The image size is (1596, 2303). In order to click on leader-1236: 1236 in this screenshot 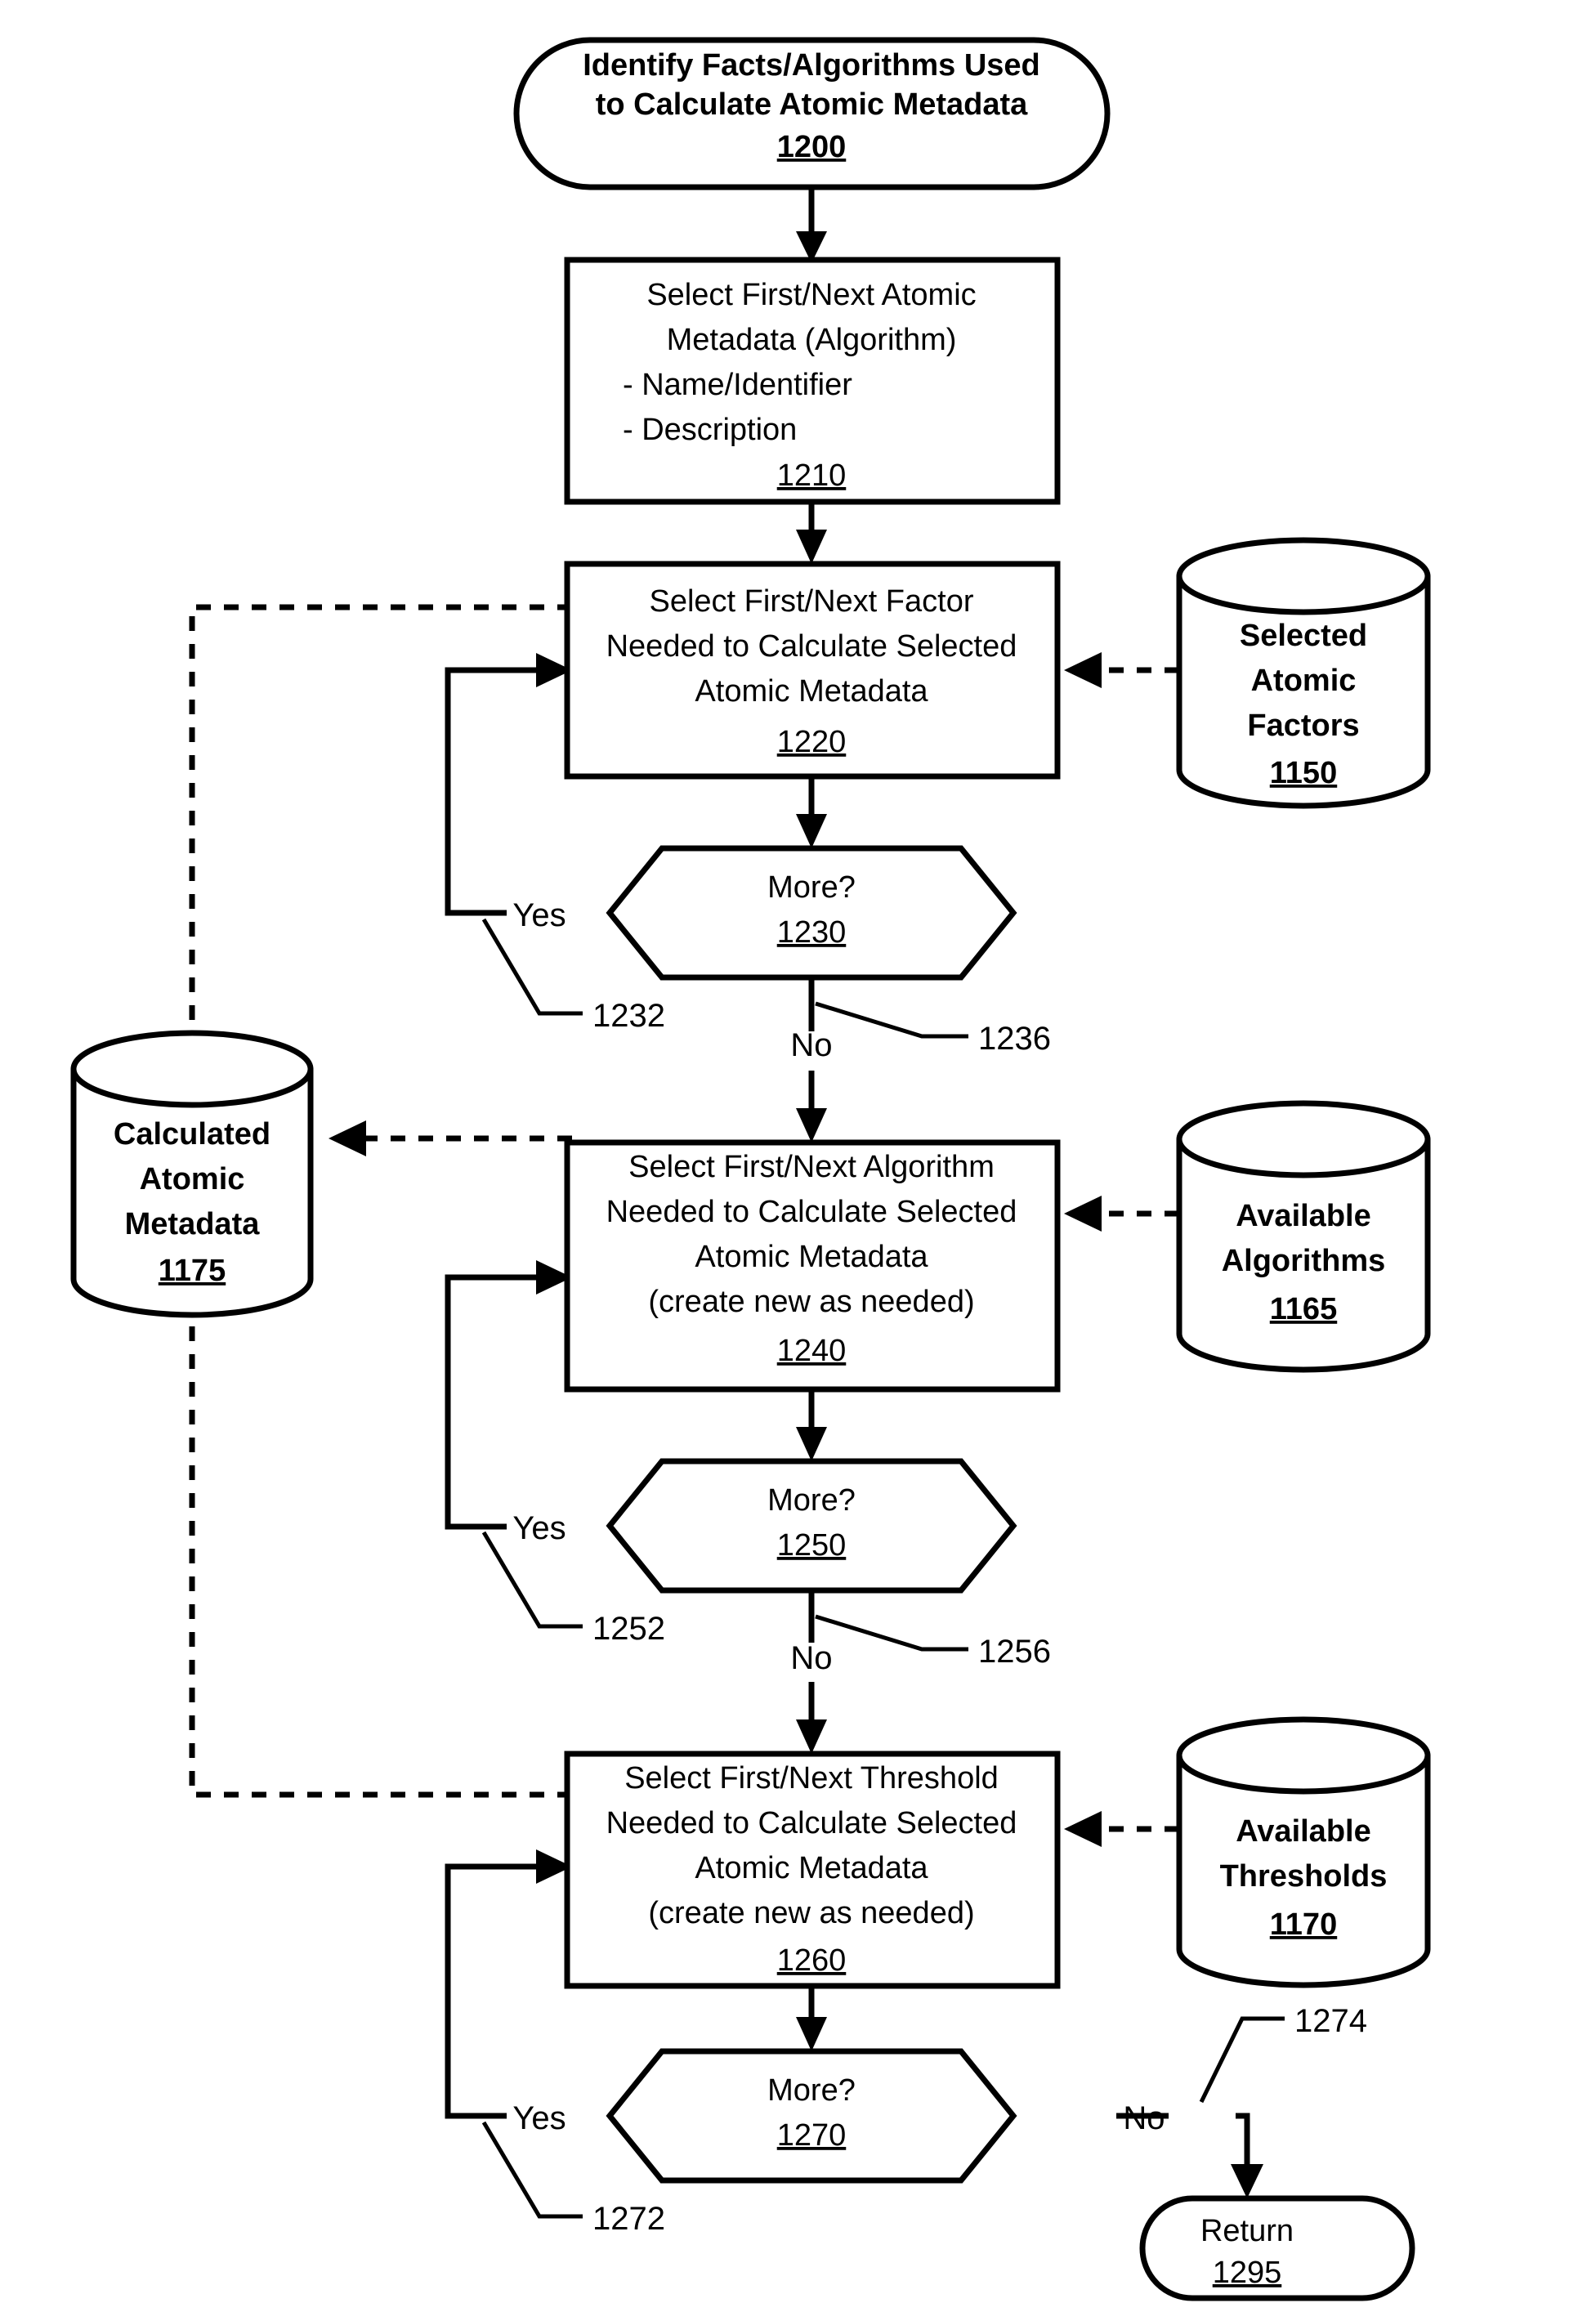, I will do `click(933, 1029)`.